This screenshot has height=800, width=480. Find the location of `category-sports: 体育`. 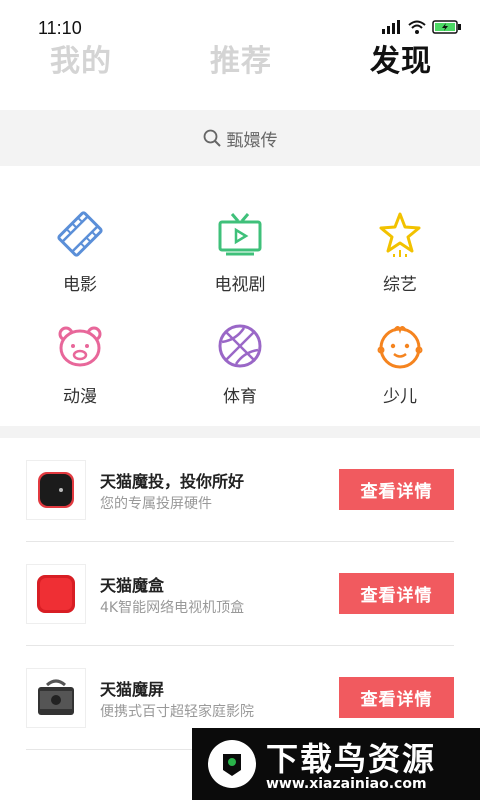

category-sports: 体育 is located at coordinates (240, 364).